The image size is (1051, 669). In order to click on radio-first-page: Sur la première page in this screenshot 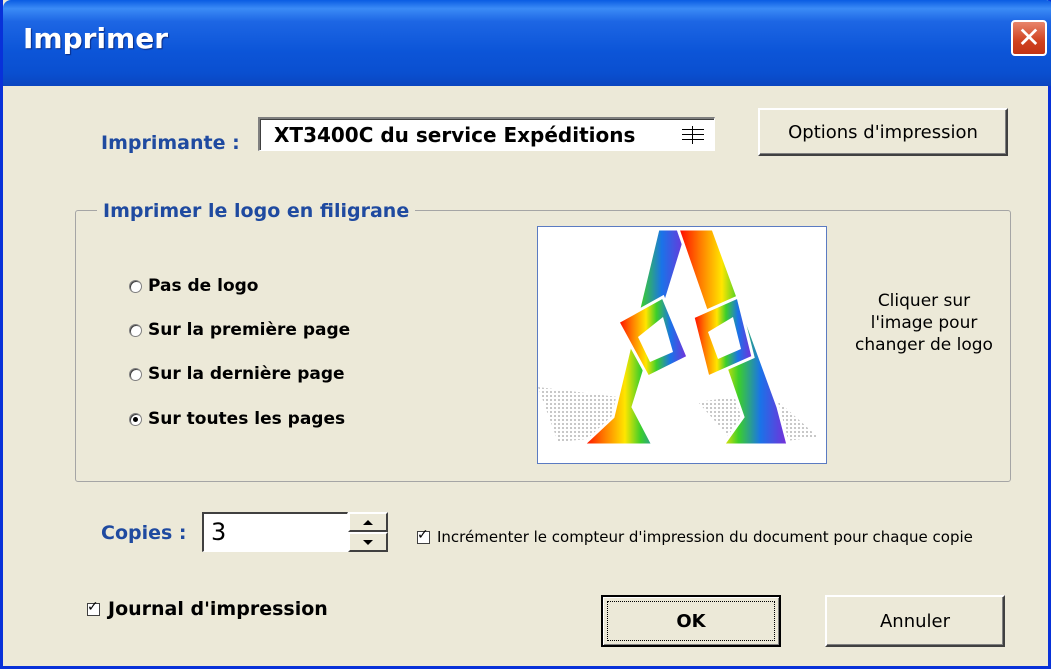, I will do `click(239, 330)`.